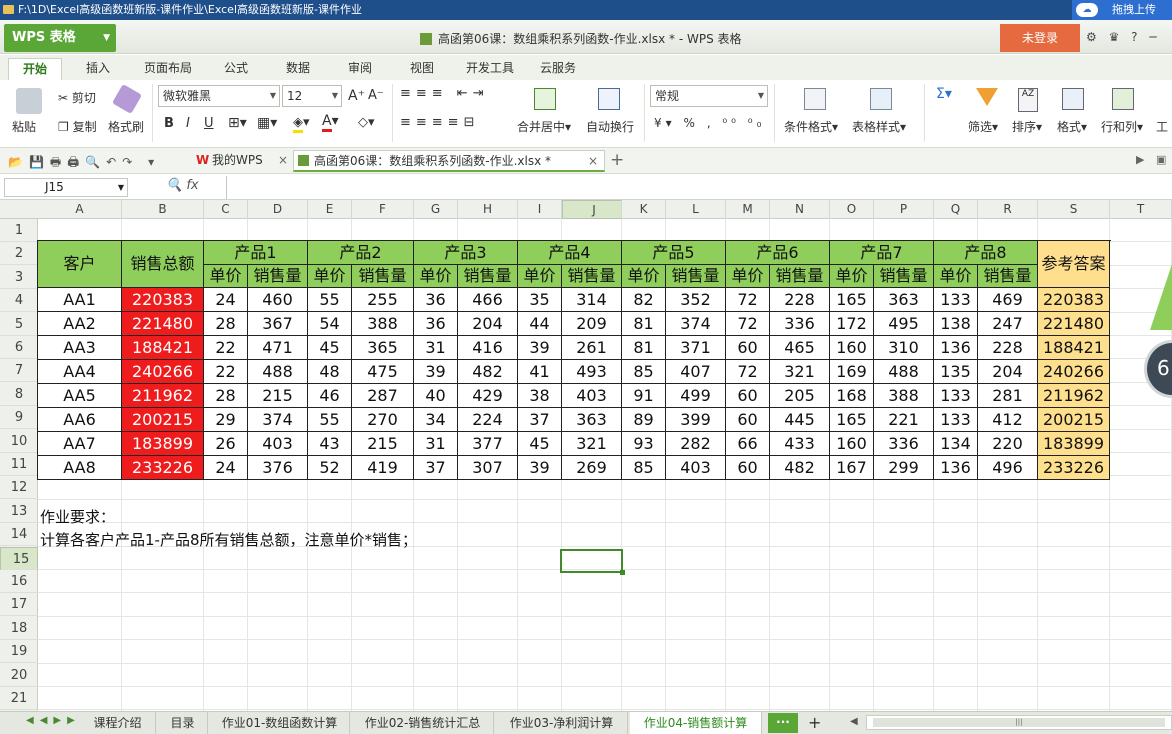 This screenshot has width=1172, height=734. Describe the element at coordinates (1123, 37) in the screenshot. I see `window-controls: ⚙ ♛ ? ─` at that location.